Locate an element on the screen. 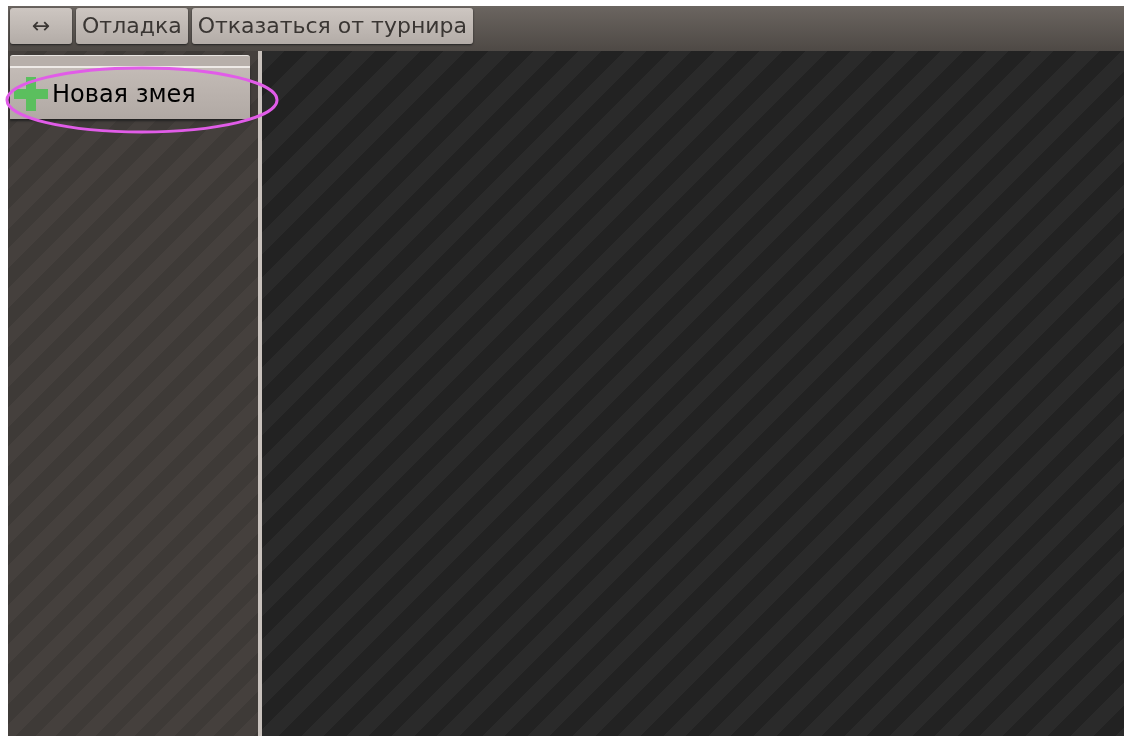  plus-icon is located at coordinates (31, 93).